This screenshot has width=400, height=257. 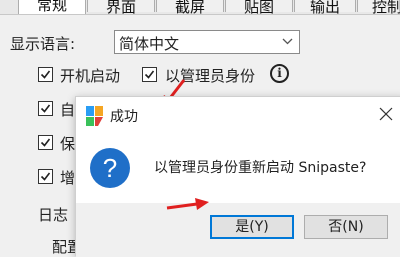 I want to click on dialog-title: 成功, so click(x=124, y=117).